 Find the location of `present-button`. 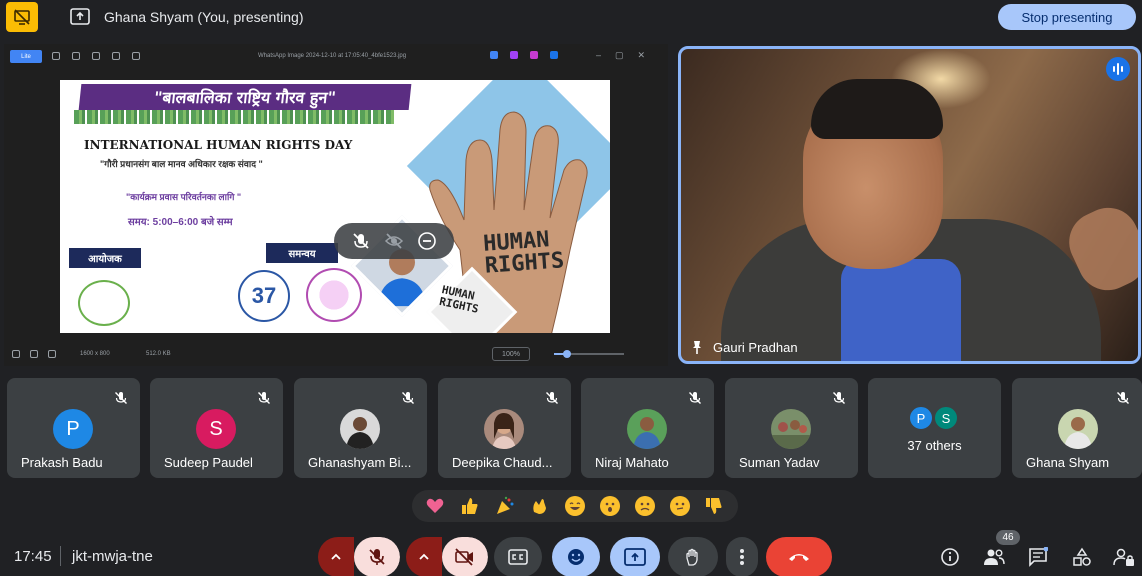

present-button is located at coordinates (635, 556).